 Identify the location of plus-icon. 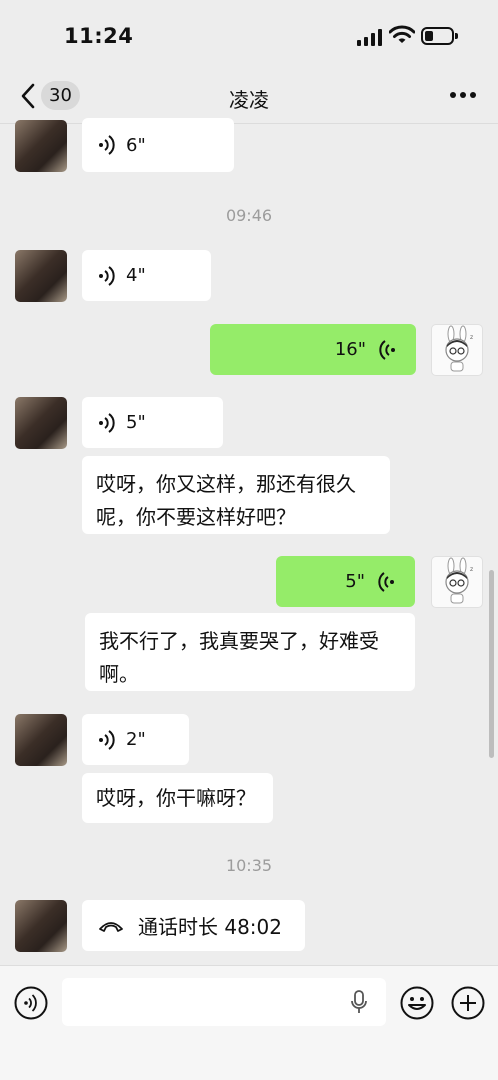
(468, 1003).